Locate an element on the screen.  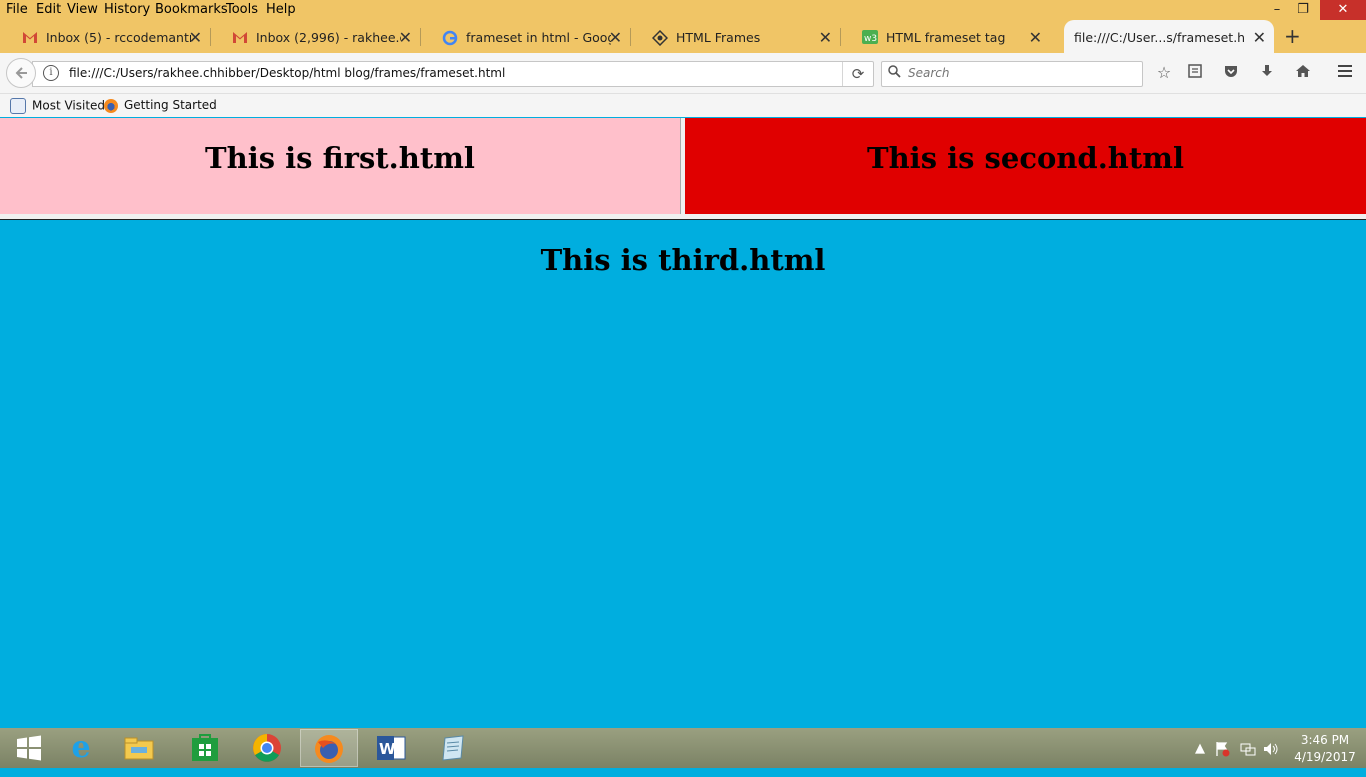
close-window-button: ✕ is located at coordinates (1343, 10).